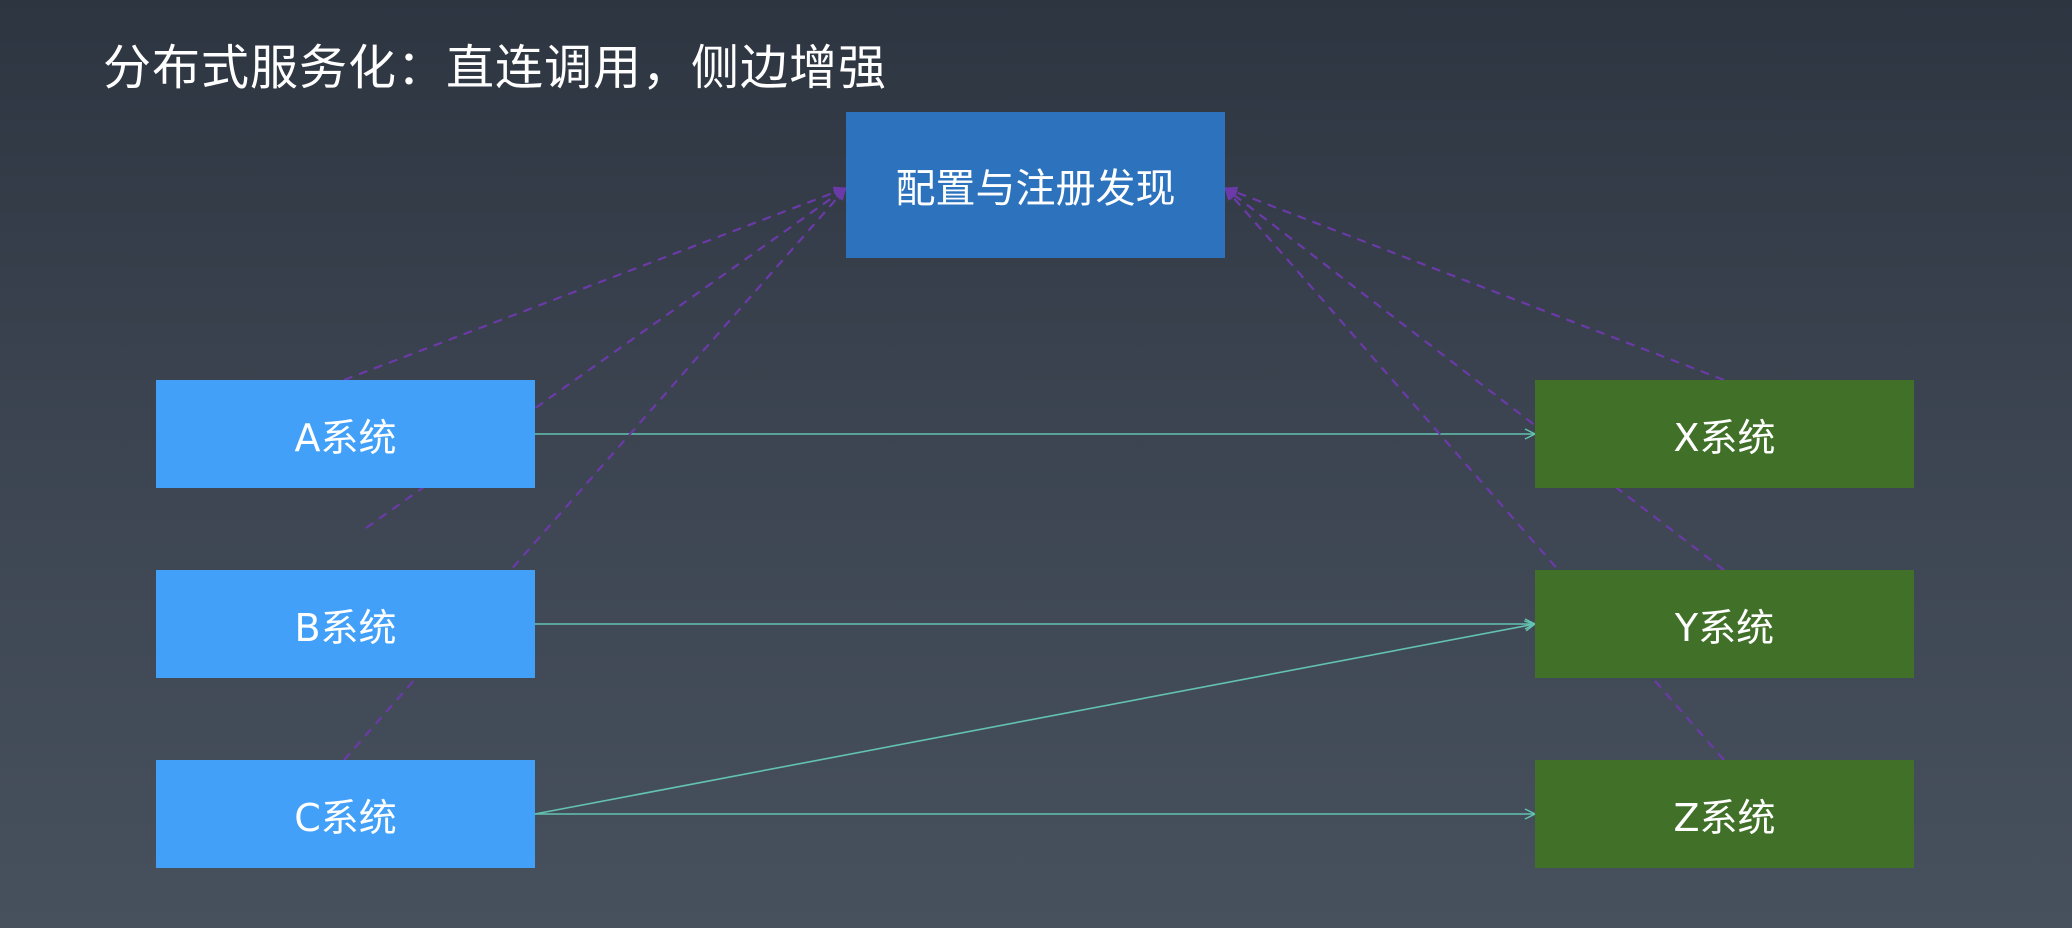 Image resolution: width=2072 pixels, height=928 pixels. I want to click on server-node-y: Y系统, so click(1724, 624).